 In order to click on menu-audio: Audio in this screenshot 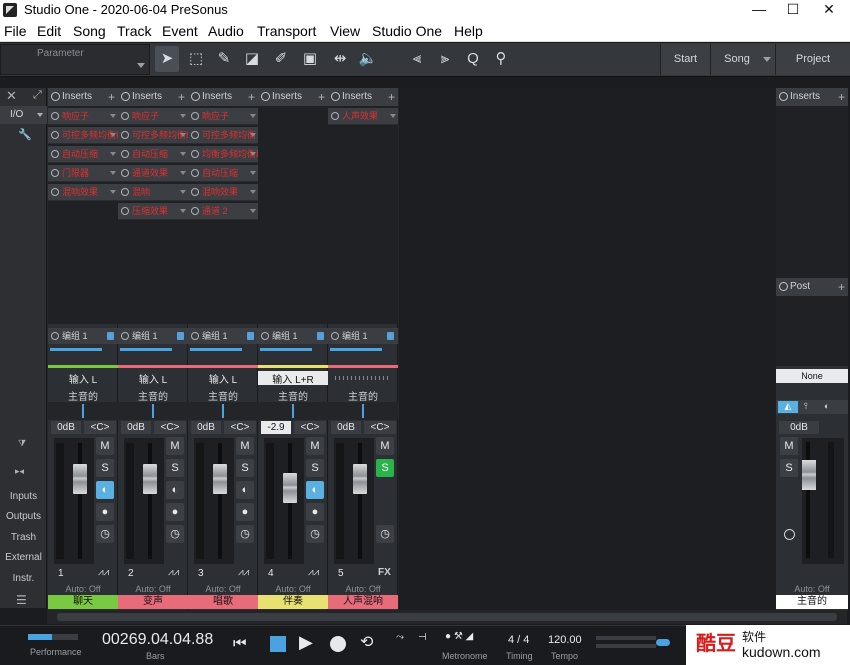, I will do `click(226, 31)`.